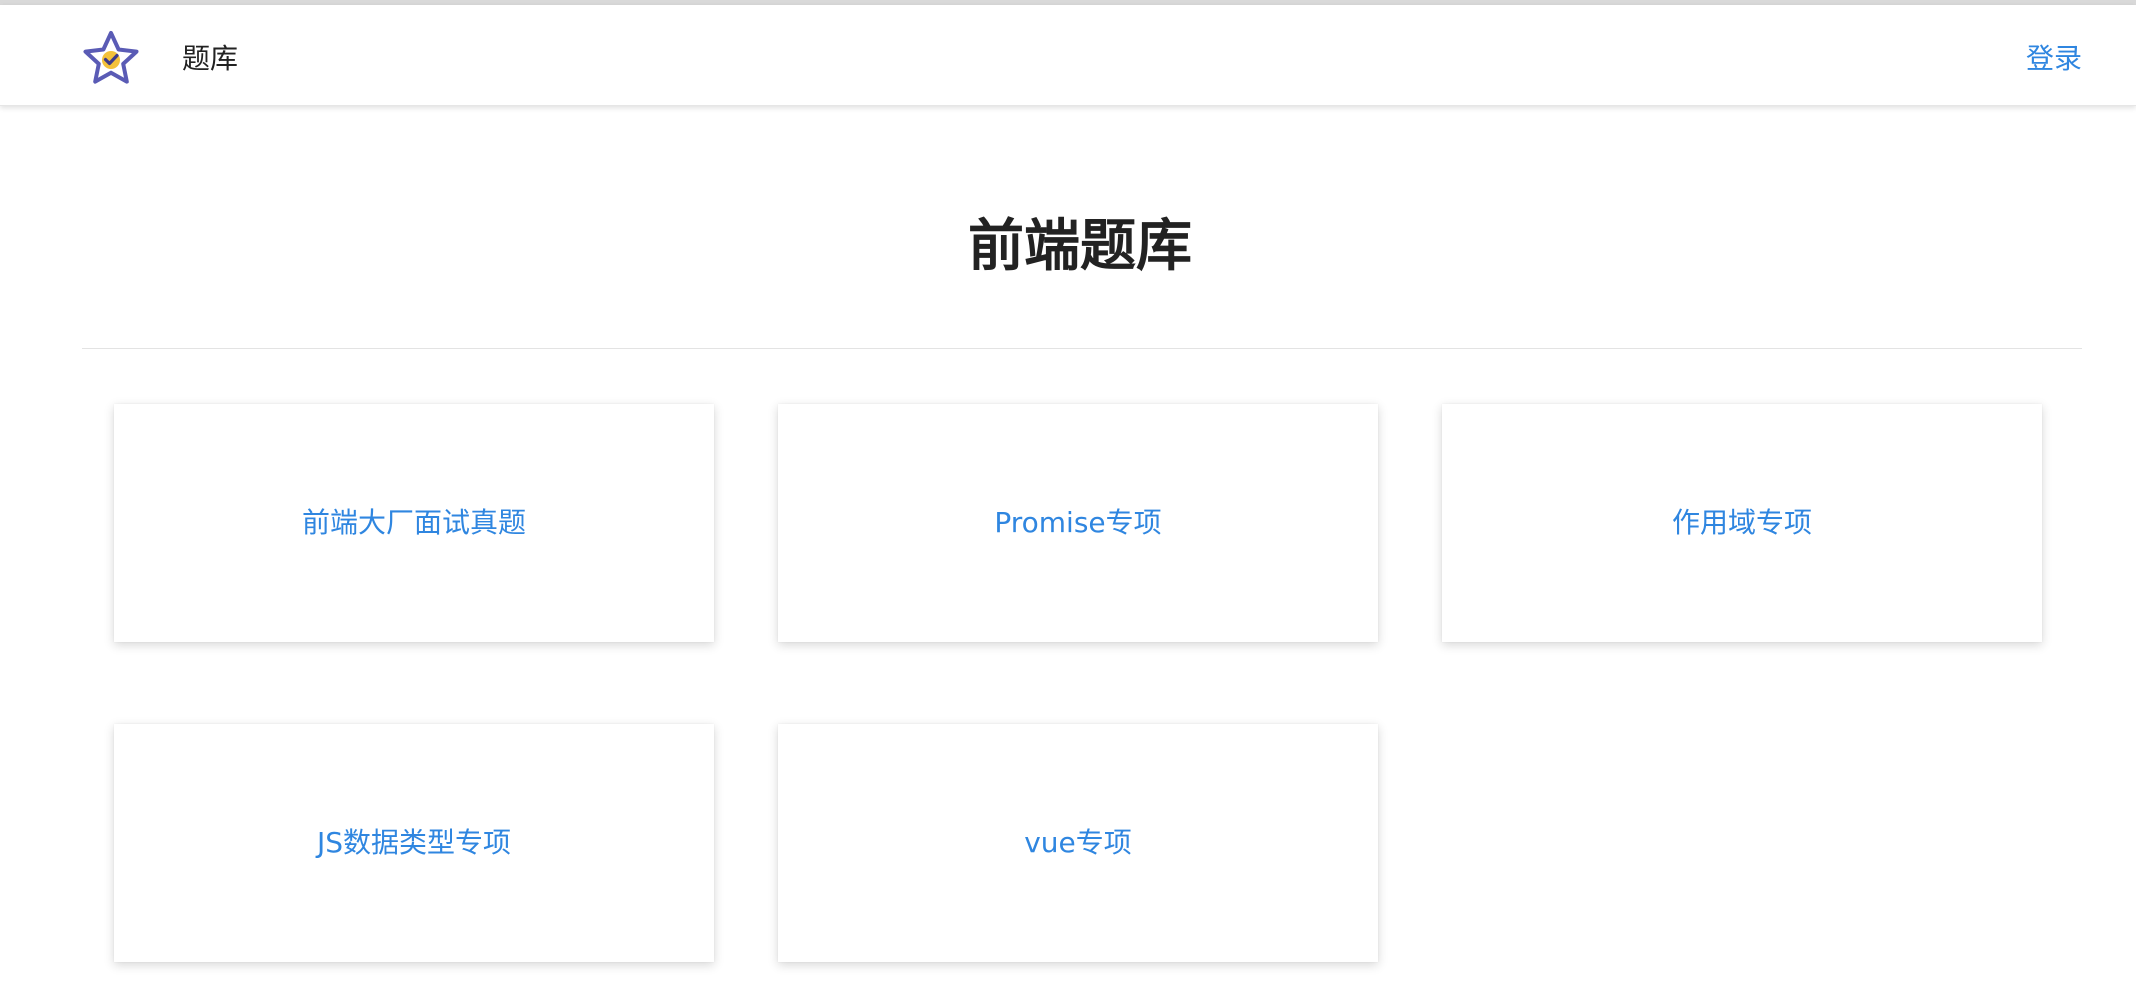 This screenshot has width=2136, height=1006. What do you see at coordinates (1082, 348) in the screenshot?
I see `title-divider` at bounding box center [1082, 348].